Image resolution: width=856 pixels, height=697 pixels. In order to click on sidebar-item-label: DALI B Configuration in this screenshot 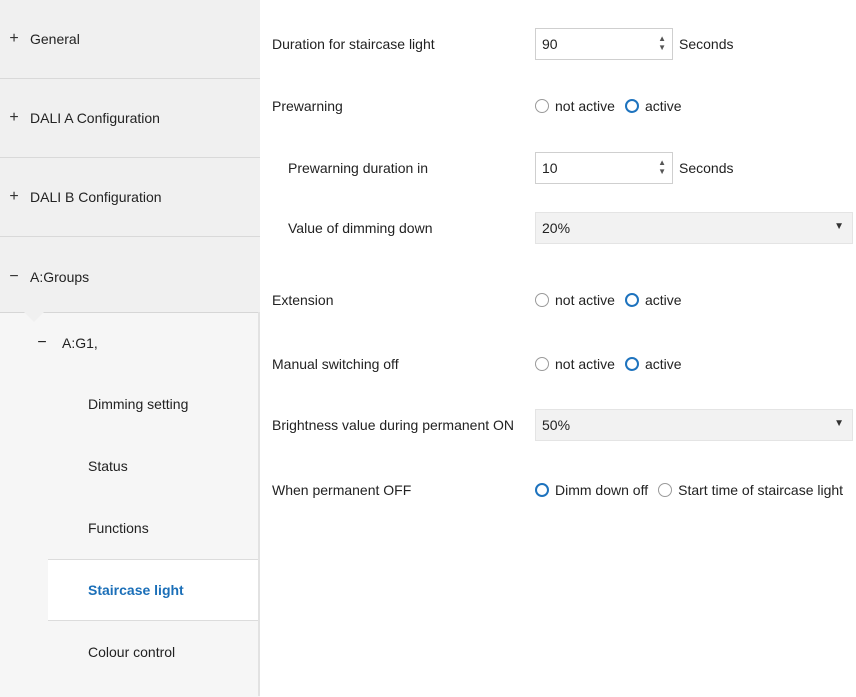, I will do `click(96, 197)`.